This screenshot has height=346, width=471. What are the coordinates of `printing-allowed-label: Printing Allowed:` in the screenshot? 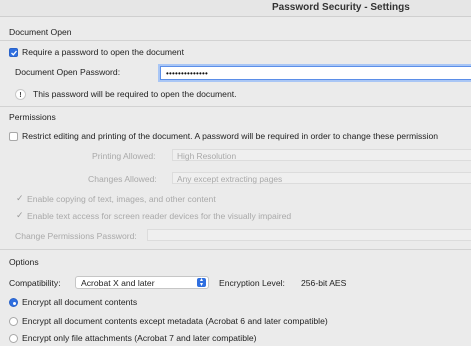 It's located at (124, 156).